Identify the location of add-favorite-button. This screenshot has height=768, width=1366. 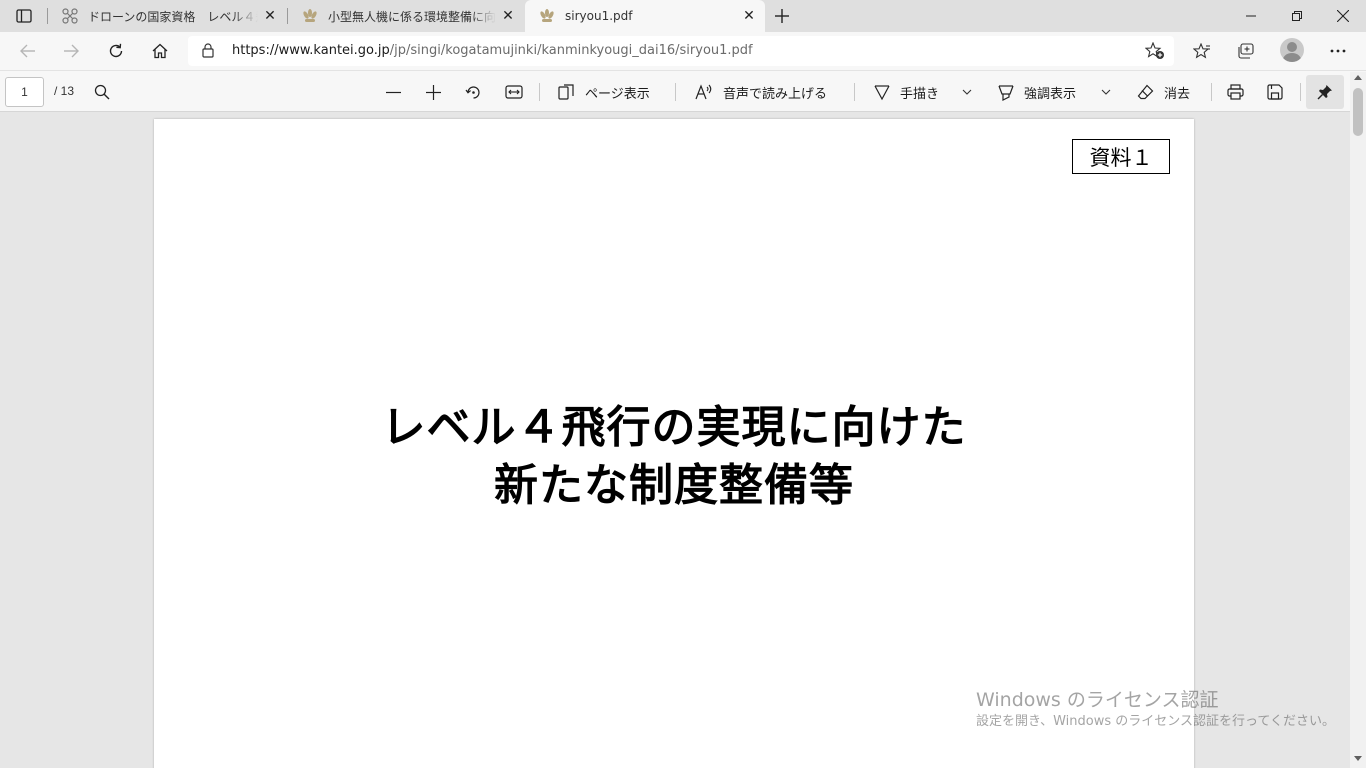
(1155, 51).